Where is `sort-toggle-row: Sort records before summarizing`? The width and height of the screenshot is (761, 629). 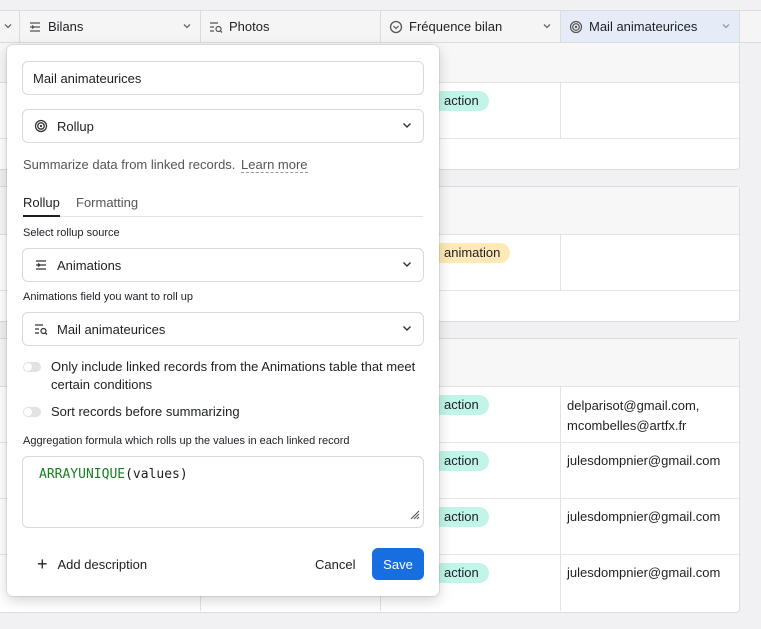
sort-toggle-row: Sort records before summarizing is located at coordinates (224, 412).